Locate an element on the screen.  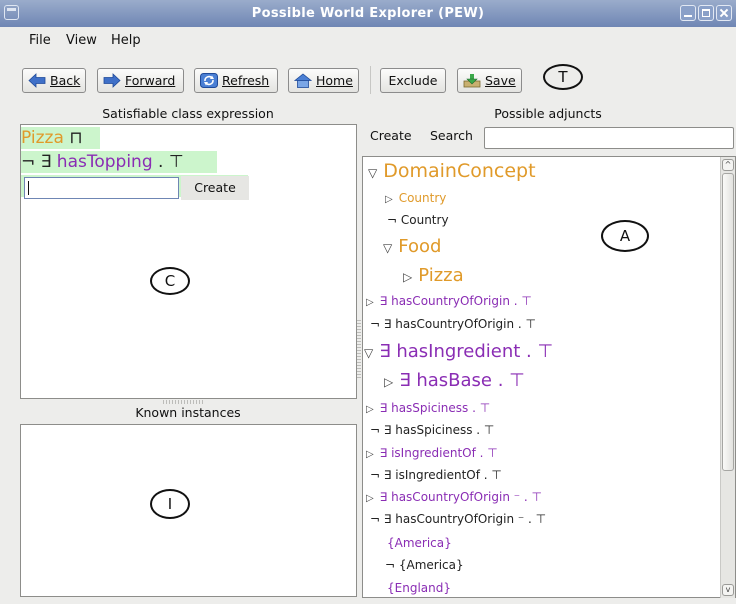
back-button: Back is located at coordinates (54, 80).